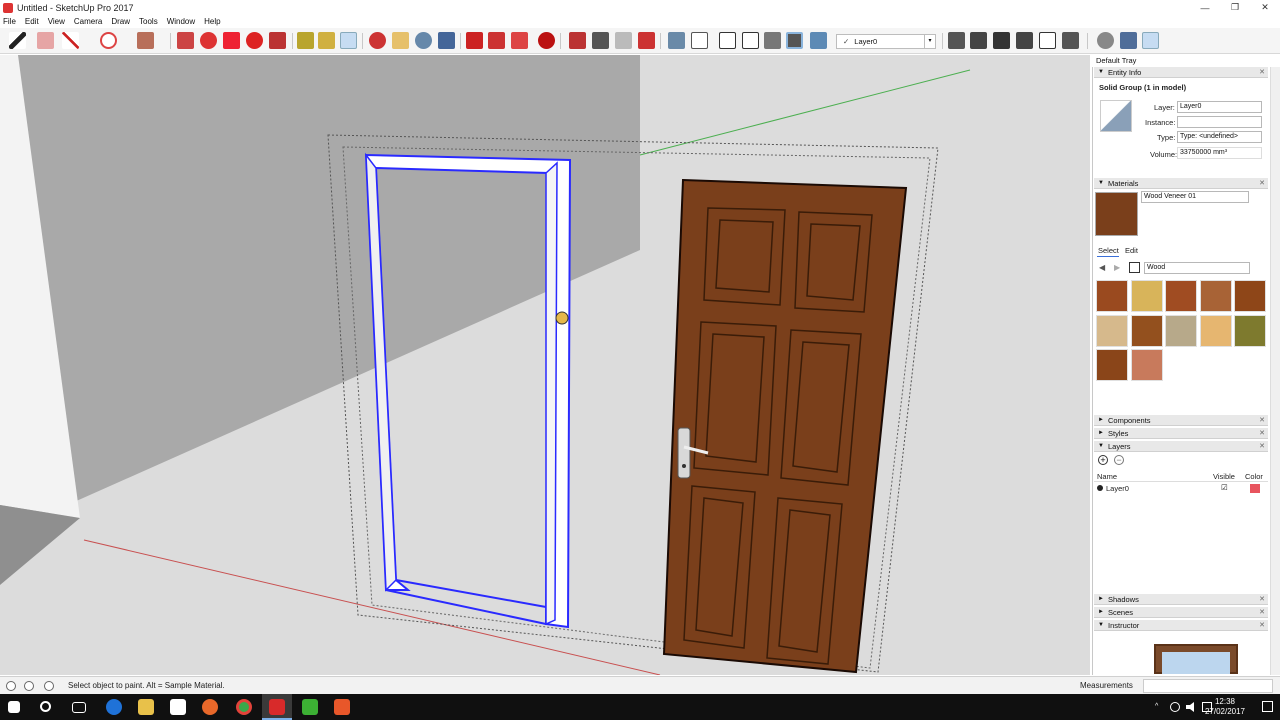 The image size is (1280, 720). What do you see at coordinates (1195, 197) in the screenshot?
I see `material-name-field: Wood Veneer 01` at bounding box center [1195, 197].